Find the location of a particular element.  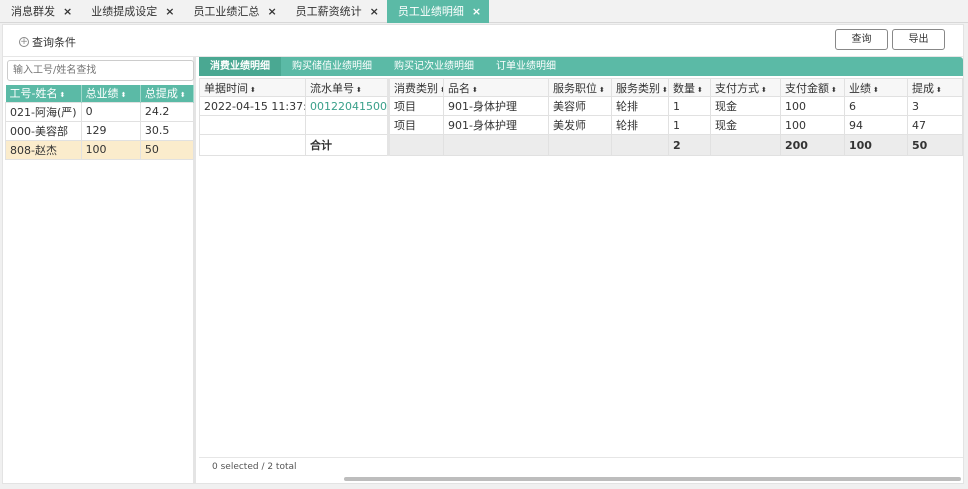

cell-time is located at coordinates (252, 125).